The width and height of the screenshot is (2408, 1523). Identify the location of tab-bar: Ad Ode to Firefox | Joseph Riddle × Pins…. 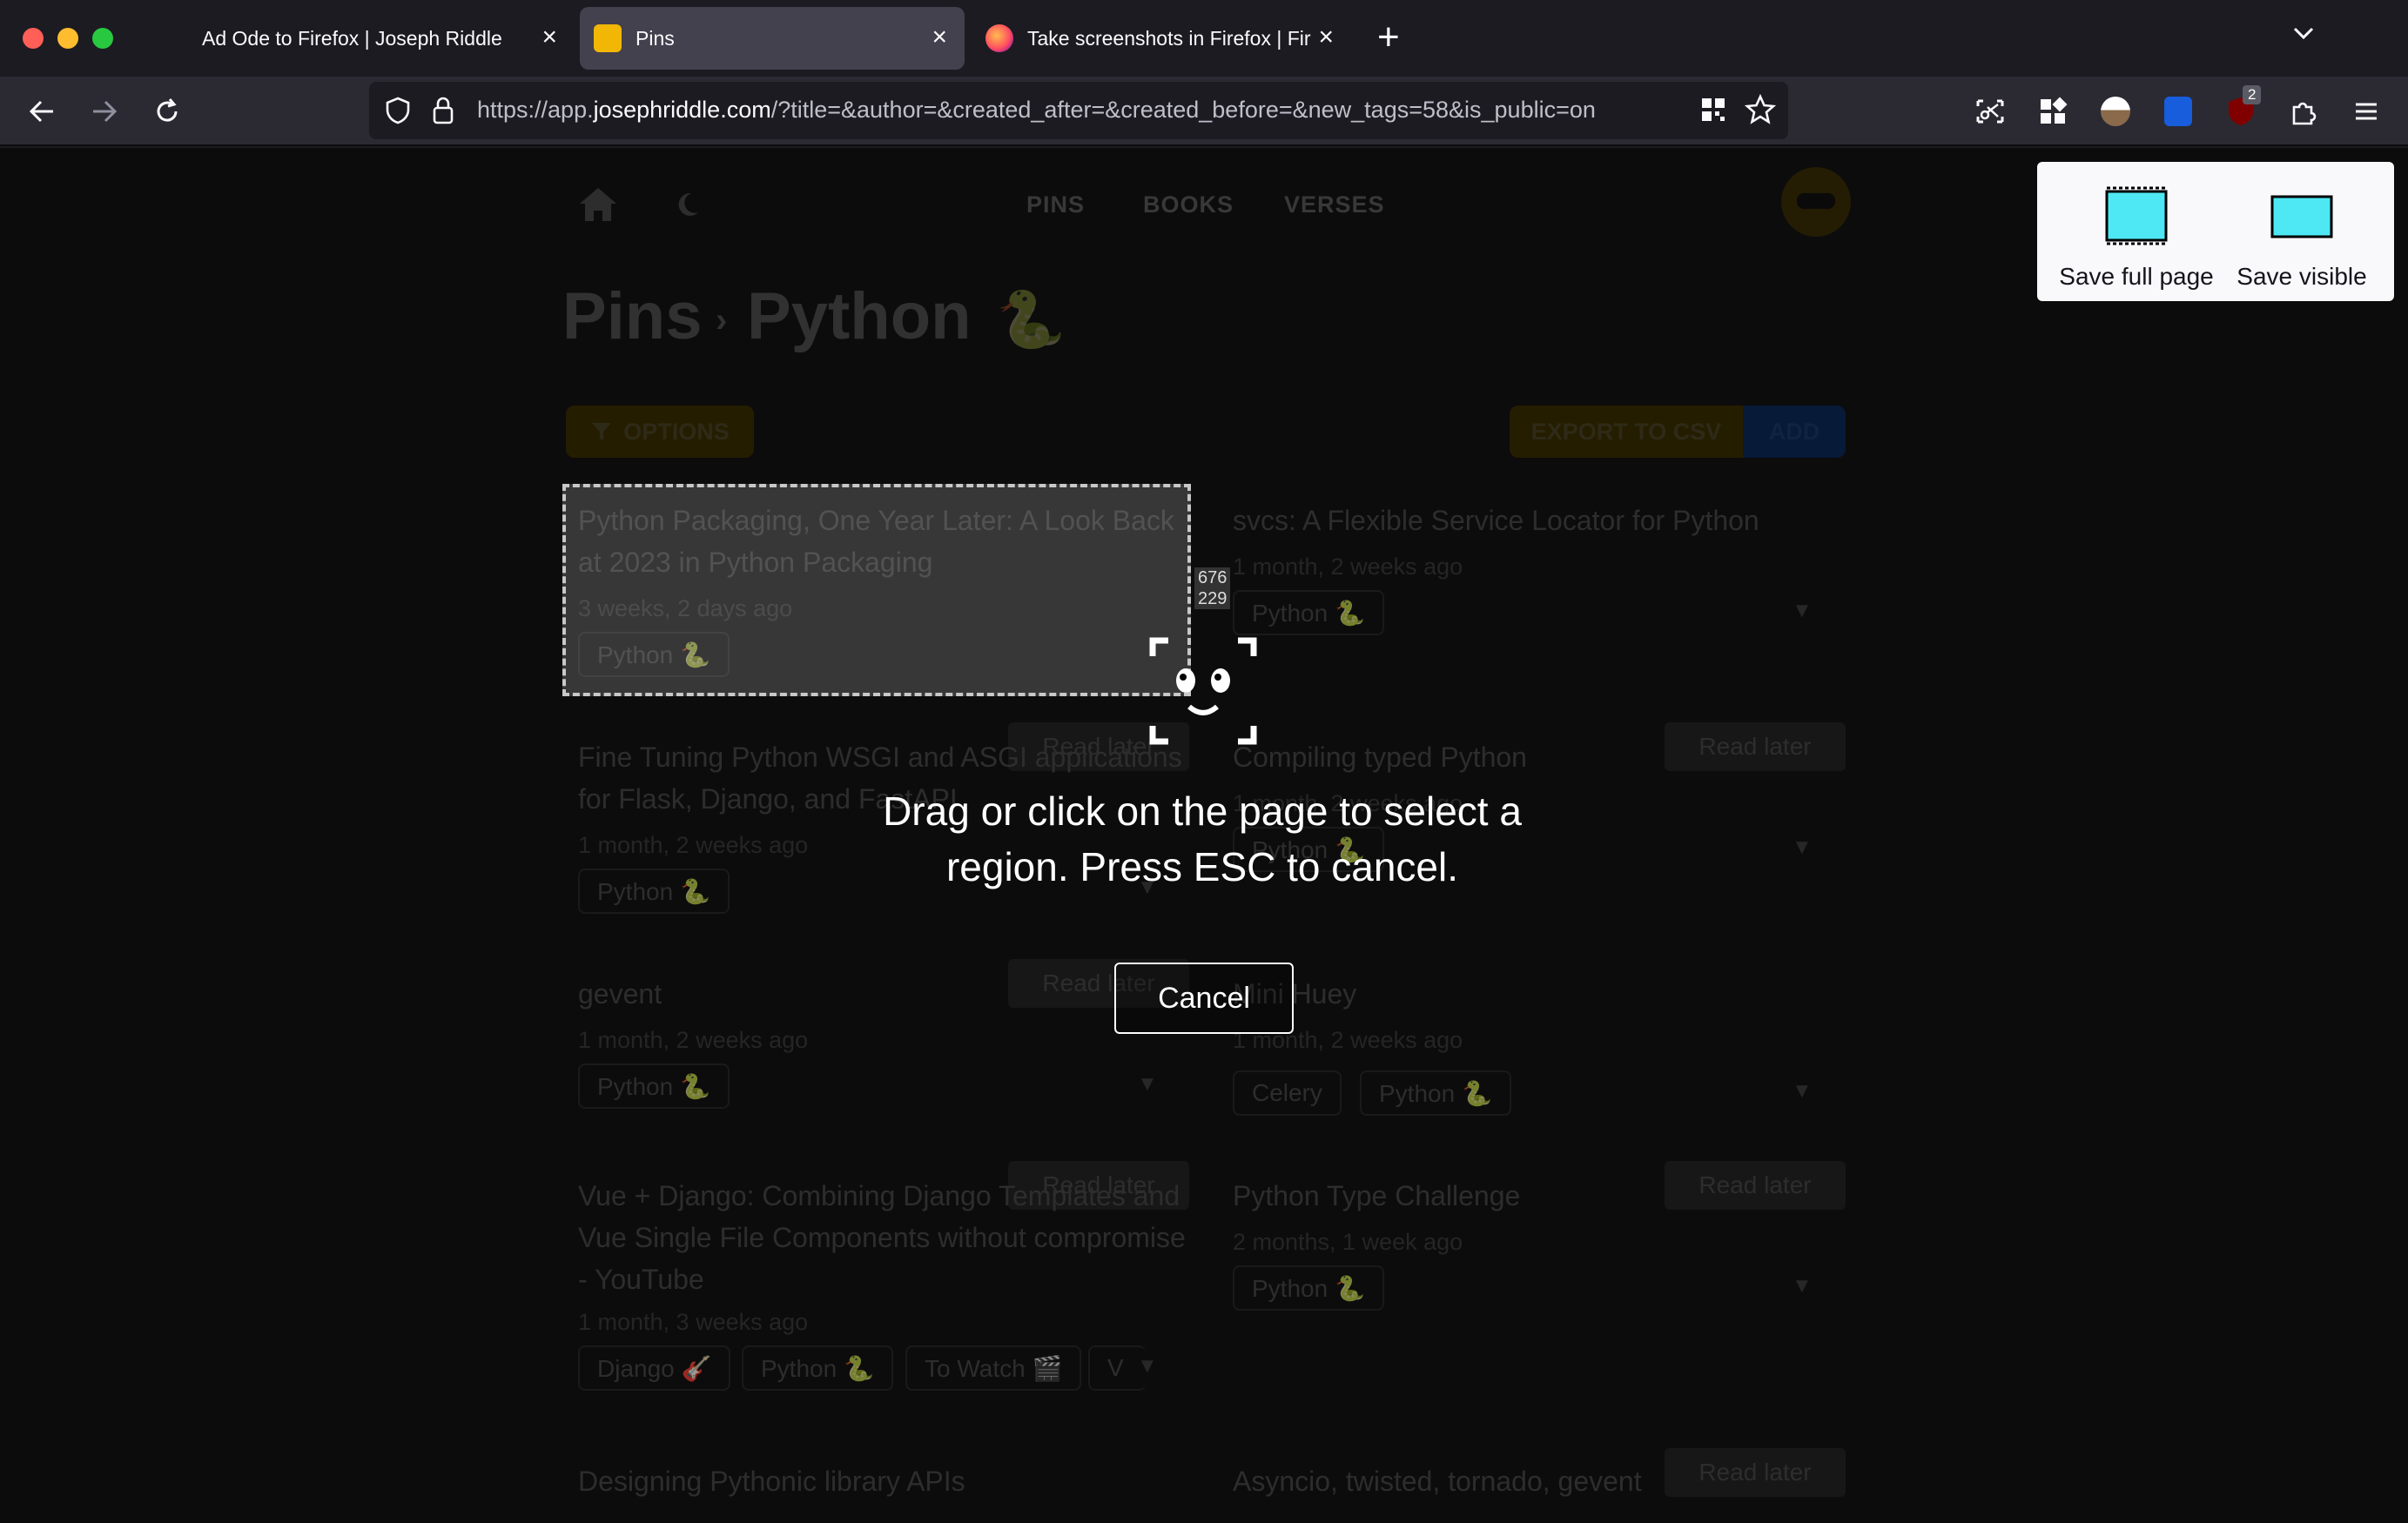
(1204, 39).